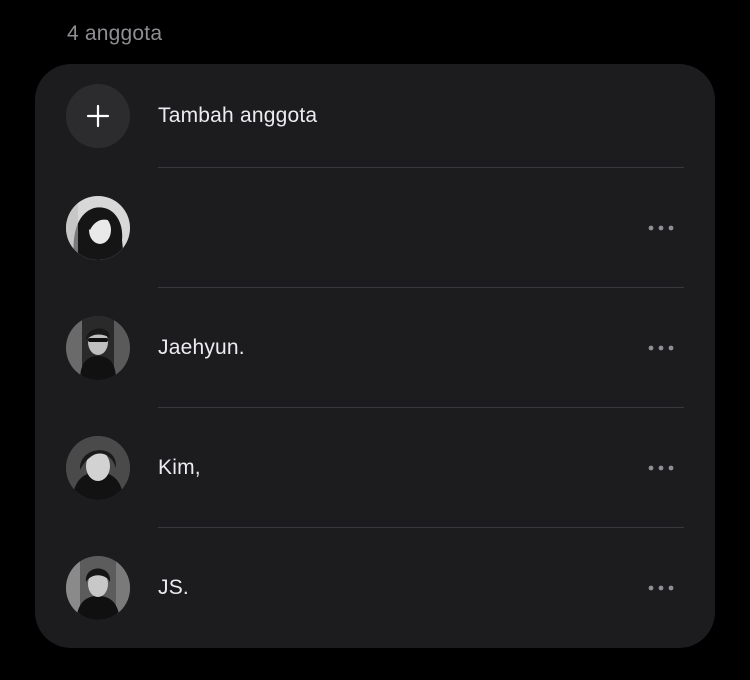 This screenshot has width=750, height=680. I want to click on plus-icon, so click(98, 116).